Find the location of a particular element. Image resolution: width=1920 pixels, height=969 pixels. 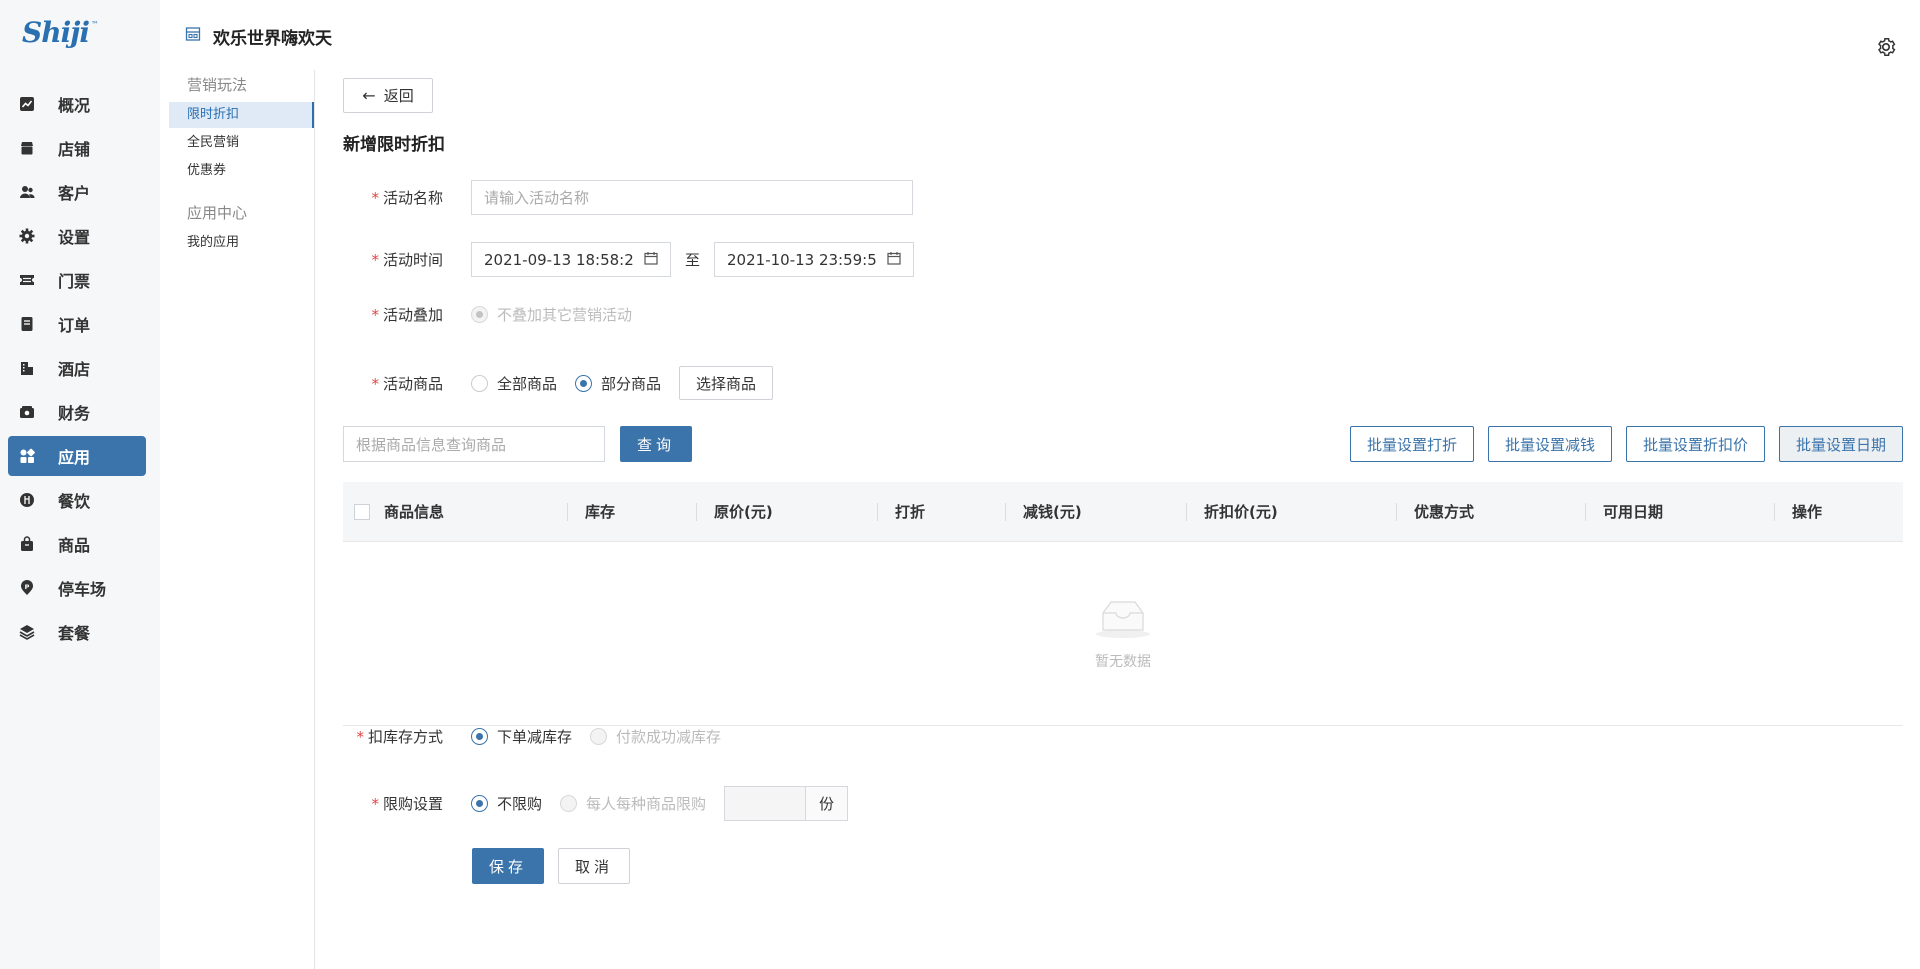

nav-item-ticket: 门票 is located at coordinates (77, 280).